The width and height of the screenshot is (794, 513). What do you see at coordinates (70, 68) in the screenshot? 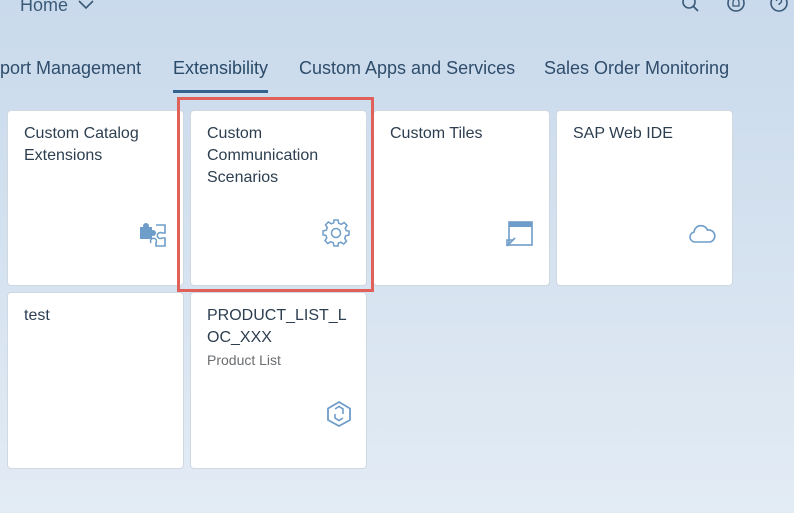
I see `tab-report-management: port Management` at bounding box center [70, 68].